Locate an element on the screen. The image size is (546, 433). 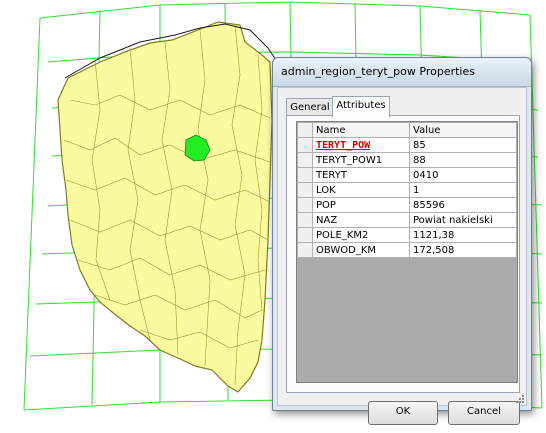
attribute-name: TERYT_POW is located at coordinates (343, 145).